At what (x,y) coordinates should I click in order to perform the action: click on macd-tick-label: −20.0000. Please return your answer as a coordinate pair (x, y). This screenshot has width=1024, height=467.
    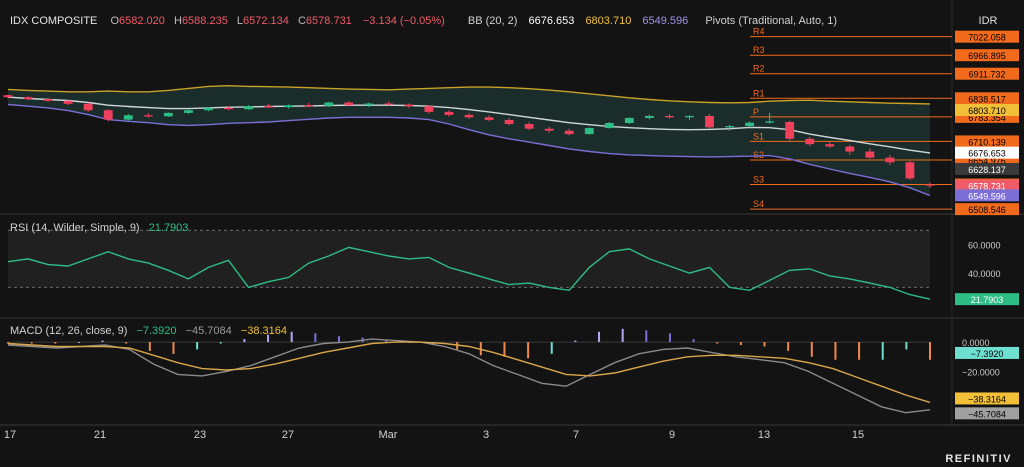
    Looking at the image, I should click on (981, 373).